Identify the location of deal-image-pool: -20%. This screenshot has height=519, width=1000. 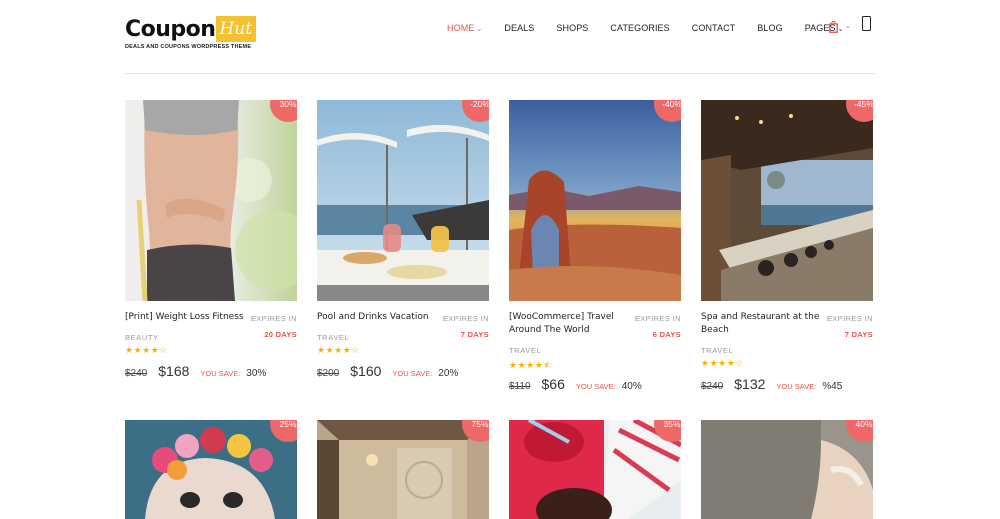
(403, 200).